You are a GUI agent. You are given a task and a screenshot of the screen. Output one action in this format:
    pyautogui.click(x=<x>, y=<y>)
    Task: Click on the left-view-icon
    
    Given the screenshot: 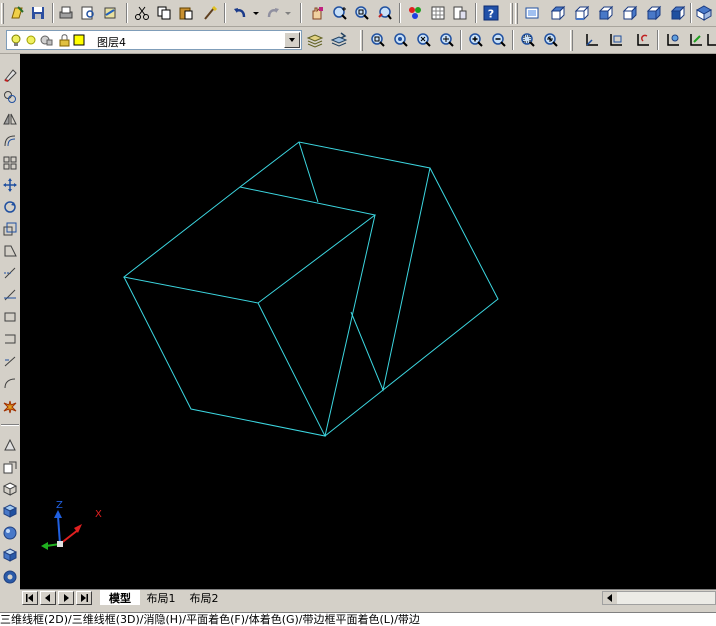 What is the action you would take?
    pyautogui.click(x=606, y=13)
    